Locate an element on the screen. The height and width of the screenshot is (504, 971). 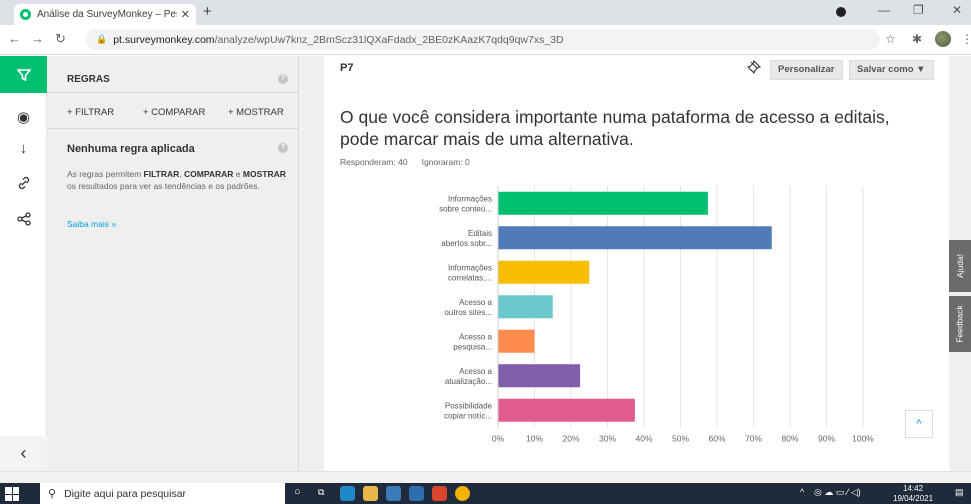
help-question-icon: ? is located at coordinates (283, 79).